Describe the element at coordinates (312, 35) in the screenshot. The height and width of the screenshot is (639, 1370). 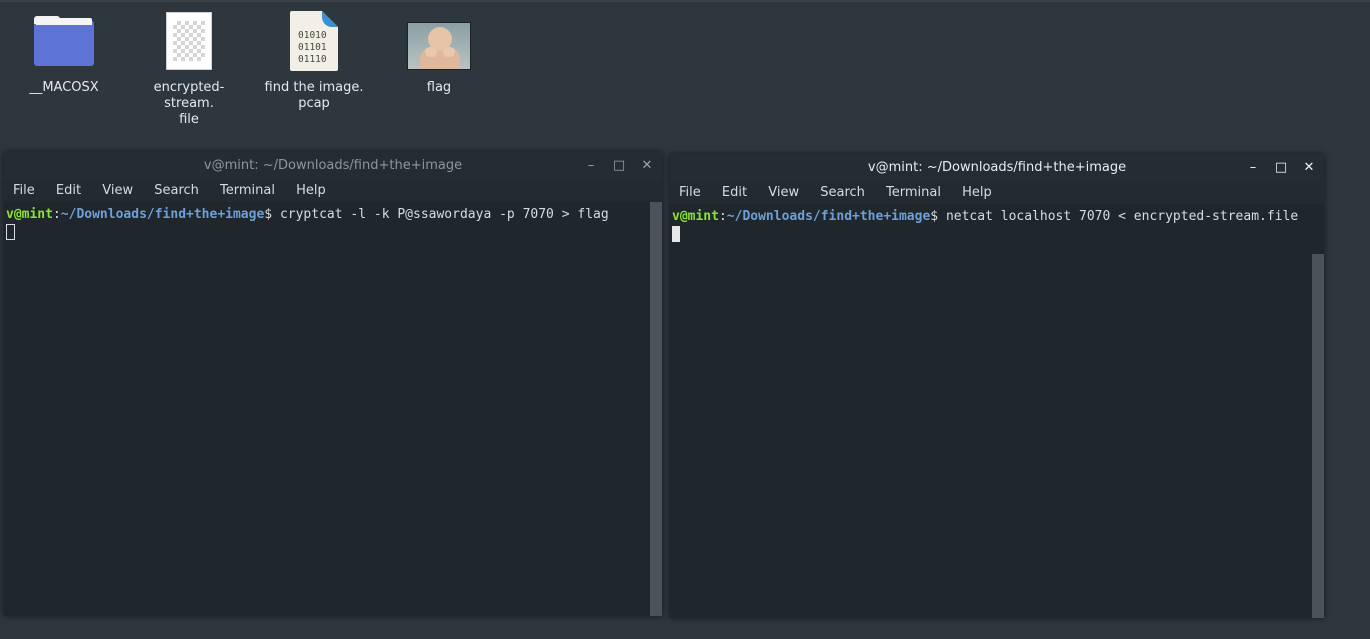
I see `binary-line: 01010` at that location.